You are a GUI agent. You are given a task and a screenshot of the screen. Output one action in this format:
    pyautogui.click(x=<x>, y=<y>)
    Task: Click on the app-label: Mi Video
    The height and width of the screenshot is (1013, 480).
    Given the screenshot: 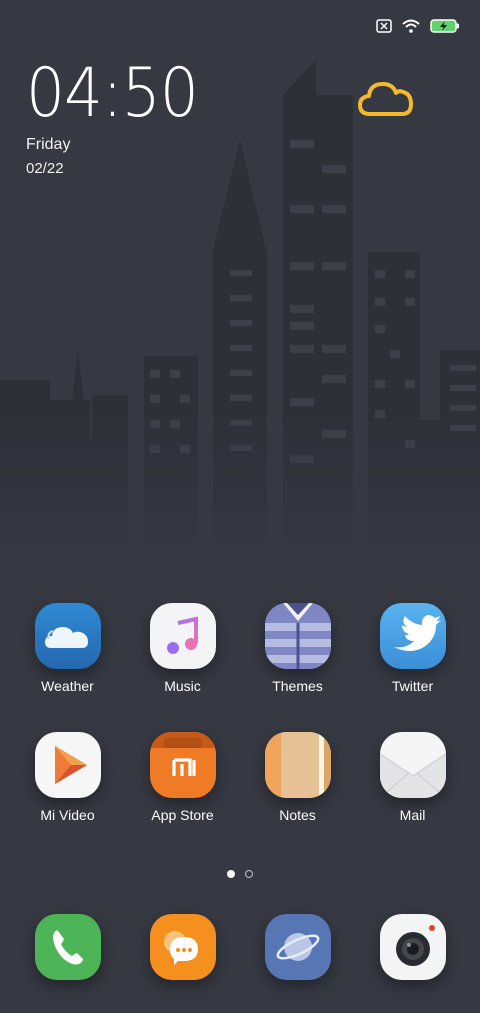 What is the action you would take?
    pyautogui.click(x=67, y=815)
    